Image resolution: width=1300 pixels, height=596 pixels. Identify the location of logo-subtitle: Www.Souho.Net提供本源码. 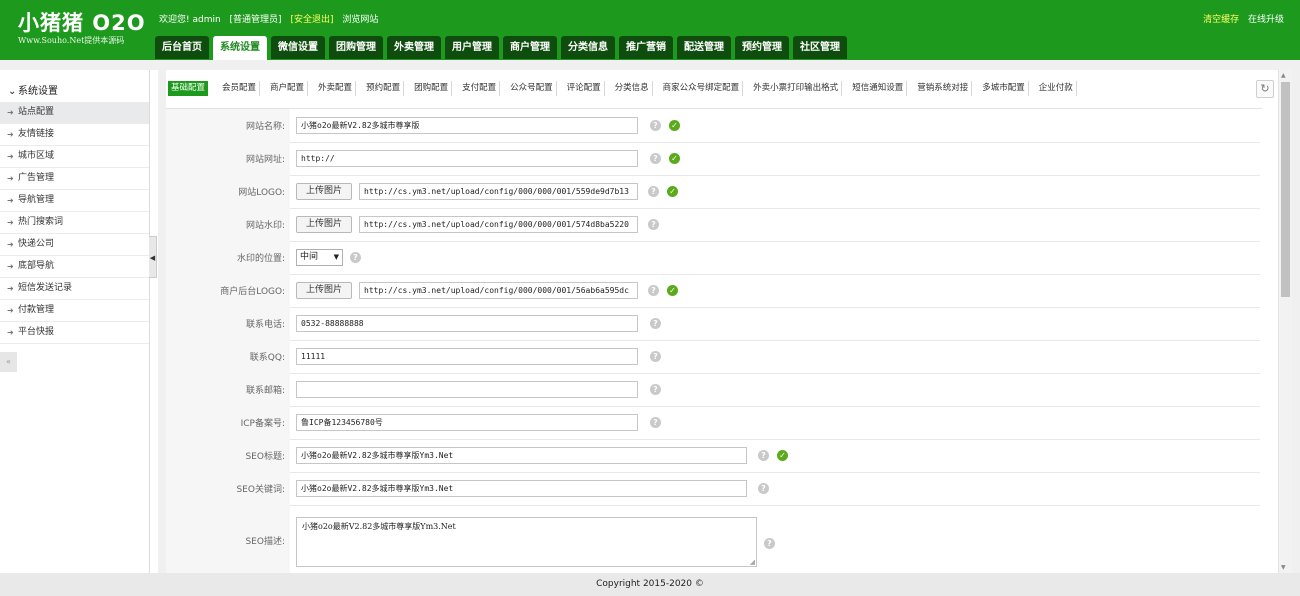
(71, 40).